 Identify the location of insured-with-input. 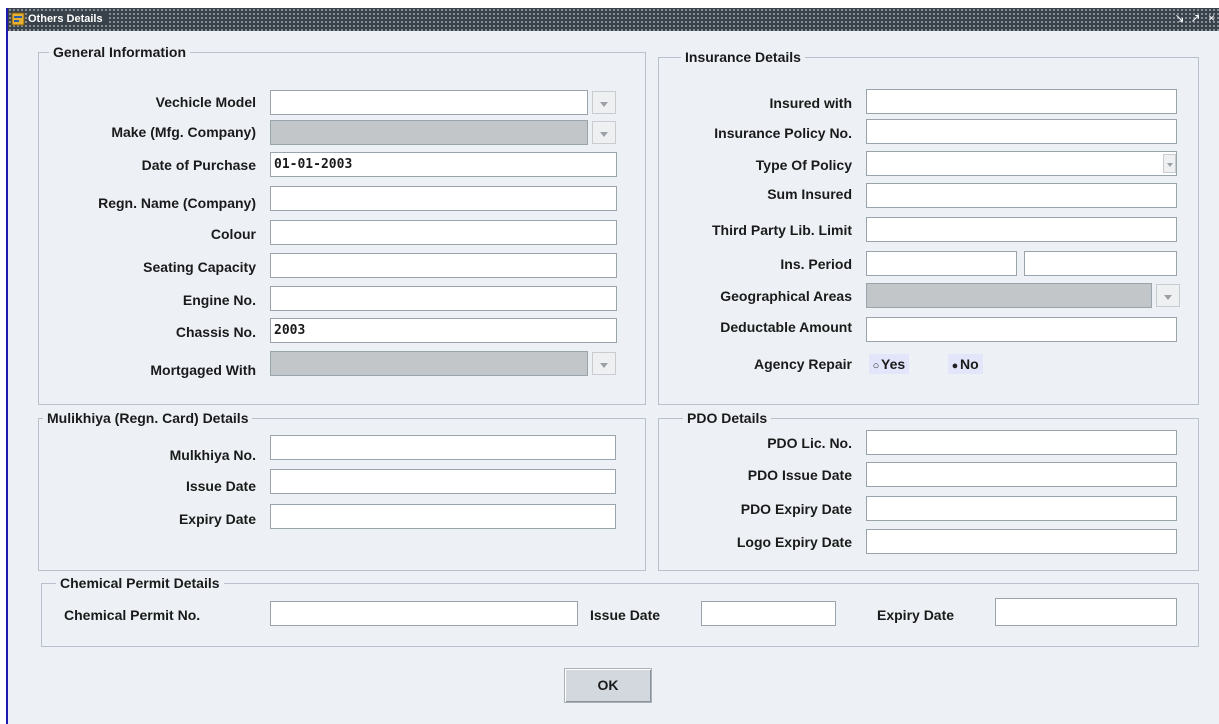
(1021, 101).